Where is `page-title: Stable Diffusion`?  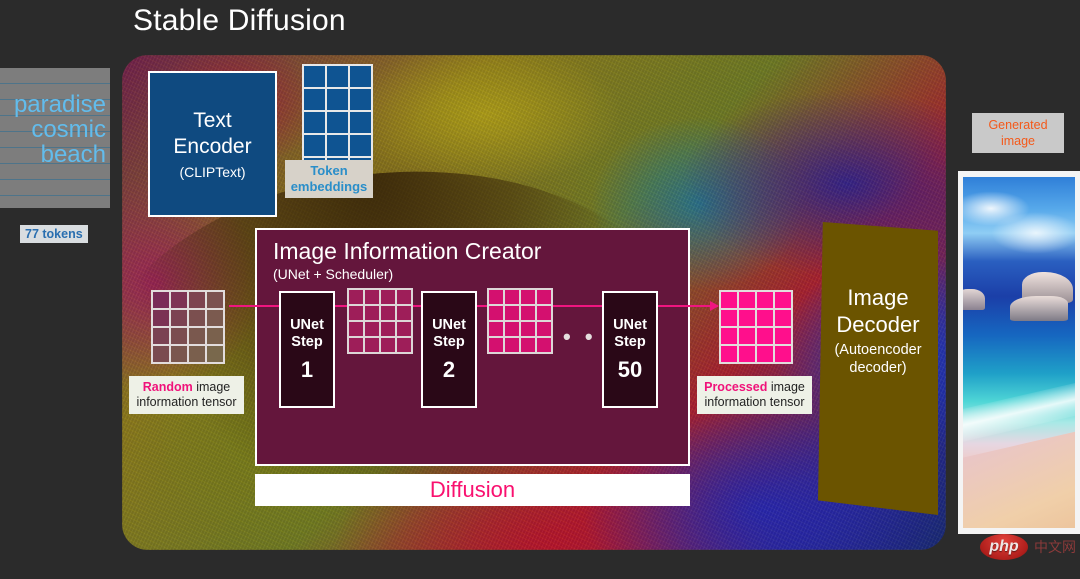 page-title: Stable Diffusion is located at coordinates (239, 20).